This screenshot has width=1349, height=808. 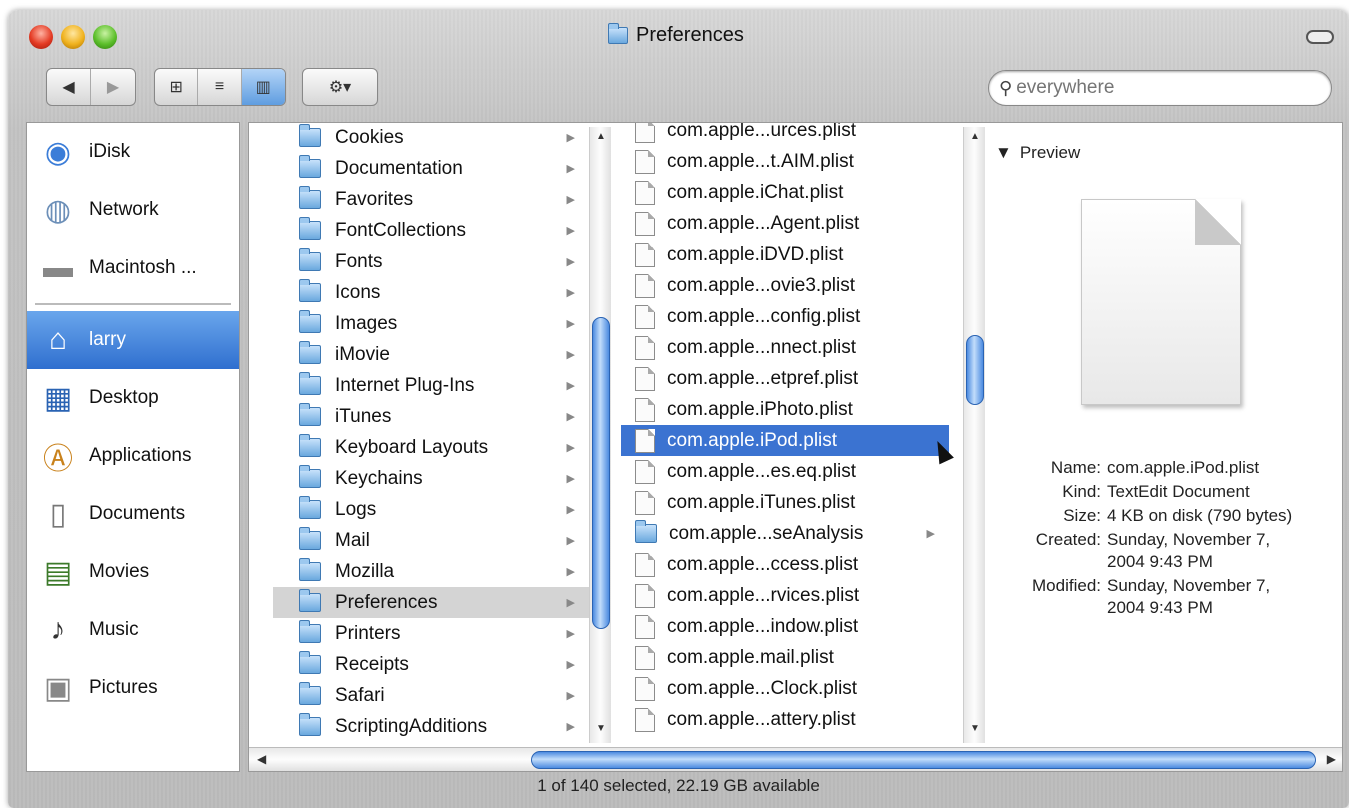 I want to click on horizontal-scrollbar: ◀ ▶, so click(x=795, y=759).